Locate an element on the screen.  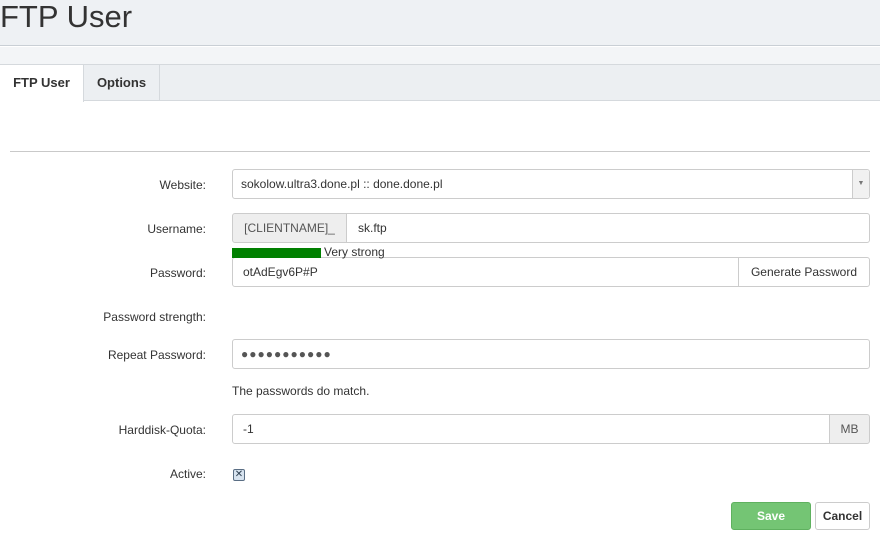
save-button: Save is located at coordinates (771, 516).